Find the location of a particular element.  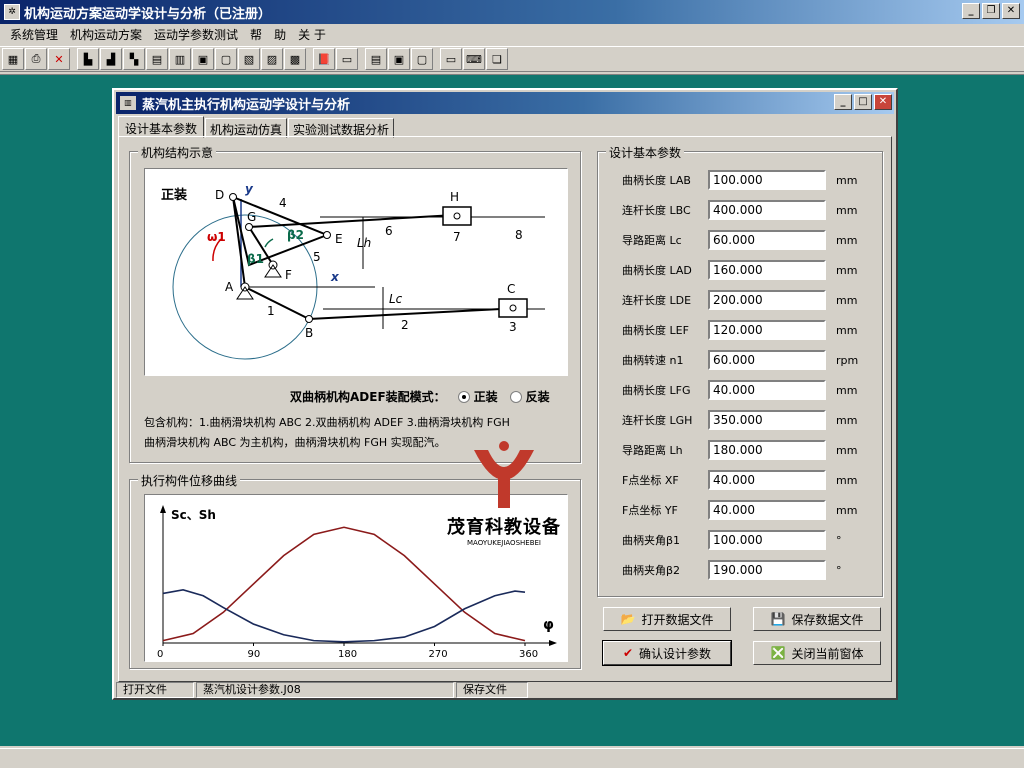

child-maximize-button: □ is located at coordinates (863, 102).